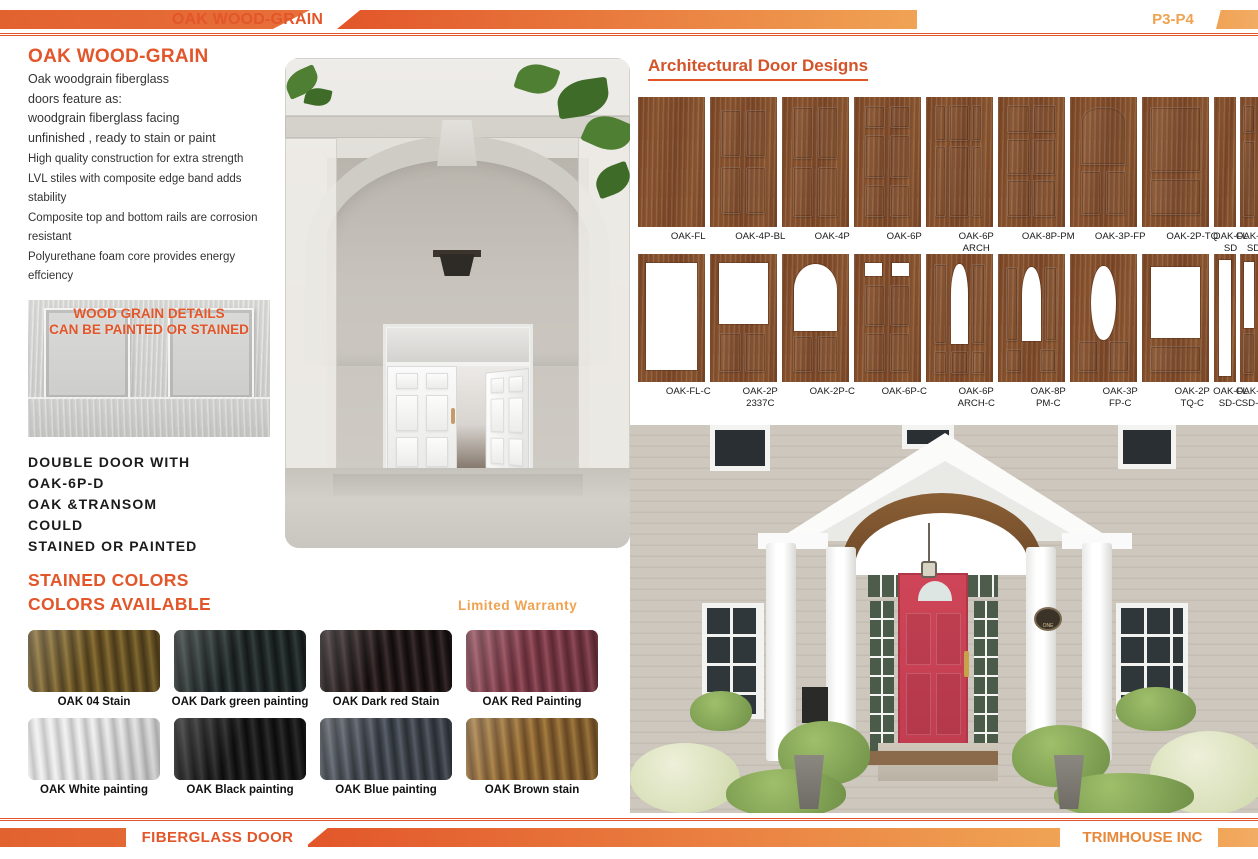 The image size is (1258, 859). Describe the element at coordinates (1048, 626) in the screenshot. I see `house-number-text: ONE` at that location.